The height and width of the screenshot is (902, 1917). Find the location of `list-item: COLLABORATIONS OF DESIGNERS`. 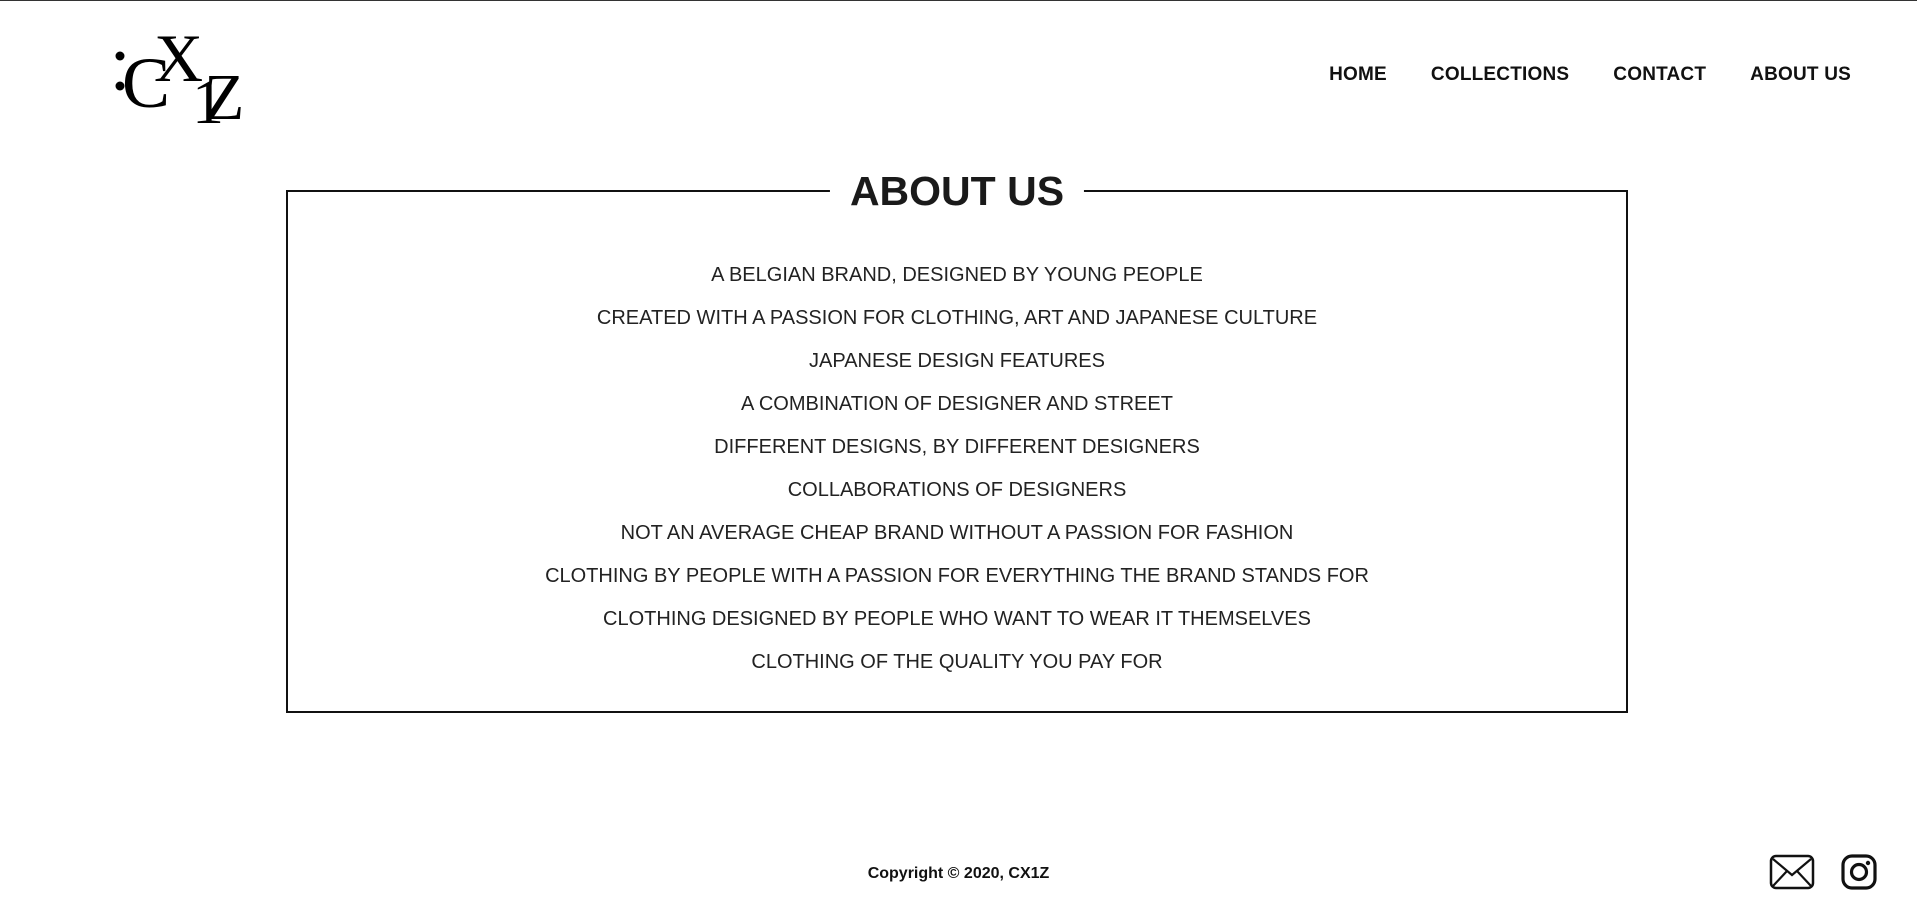

list-item: COLLABORATIONS OF DESIGNERS is located at coordinates (957, 490).